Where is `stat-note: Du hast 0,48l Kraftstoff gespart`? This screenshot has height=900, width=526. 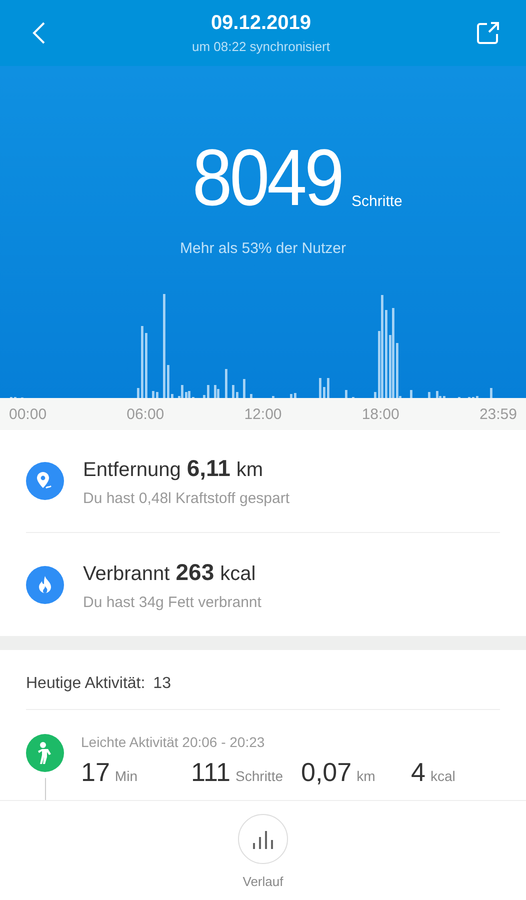
stat-note: Du hast 0,48l Kraftstoff gespart is located at coordinates (186, 498).